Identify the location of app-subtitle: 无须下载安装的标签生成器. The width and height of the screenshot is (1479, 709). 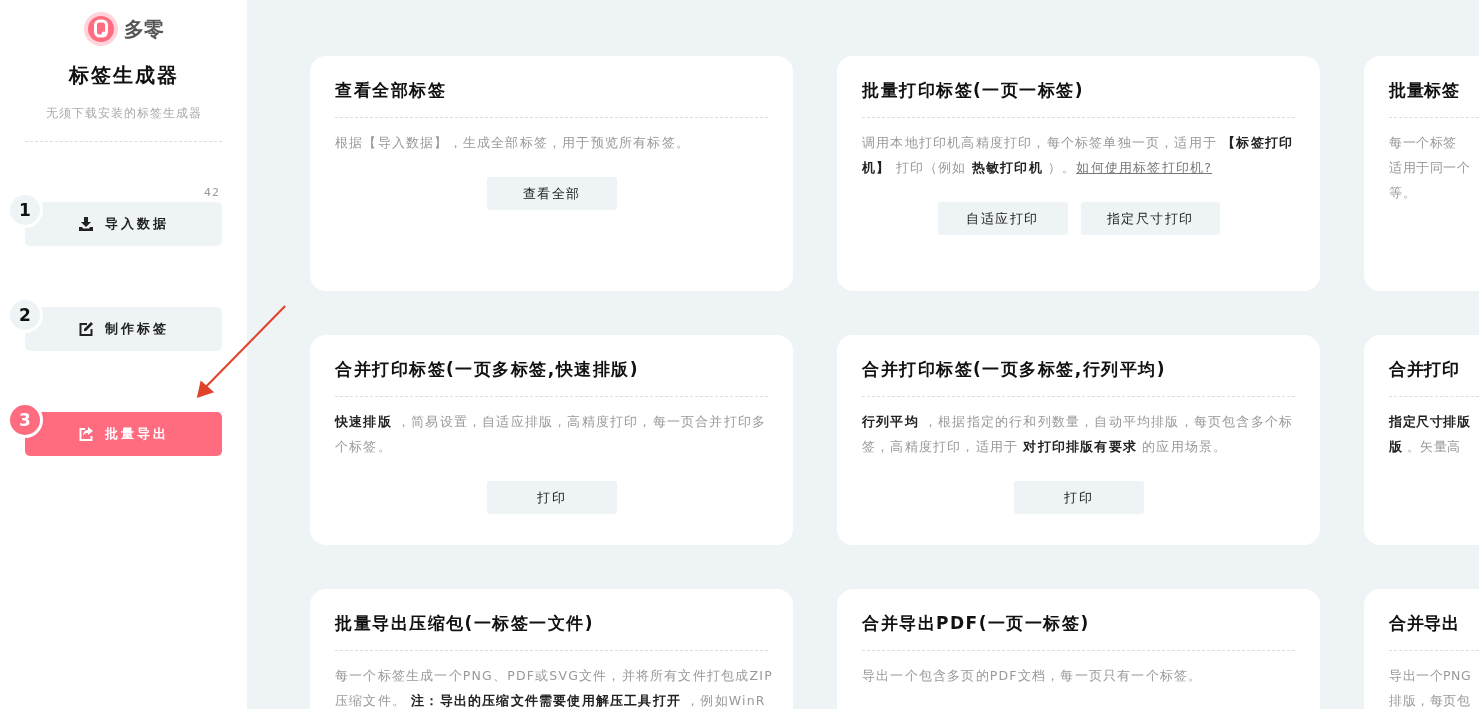
(123, 113).